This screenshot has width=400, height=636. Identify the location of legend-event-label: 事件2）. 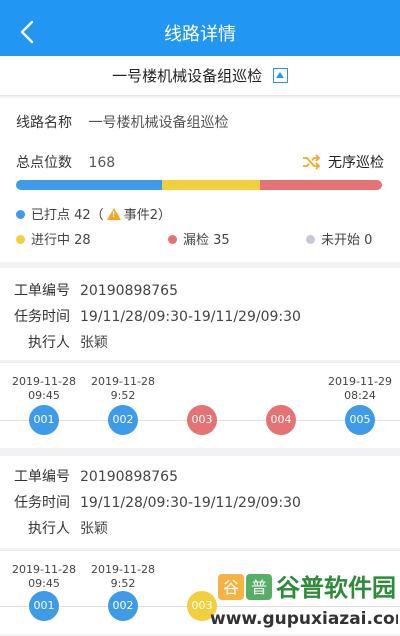
(147, 215).